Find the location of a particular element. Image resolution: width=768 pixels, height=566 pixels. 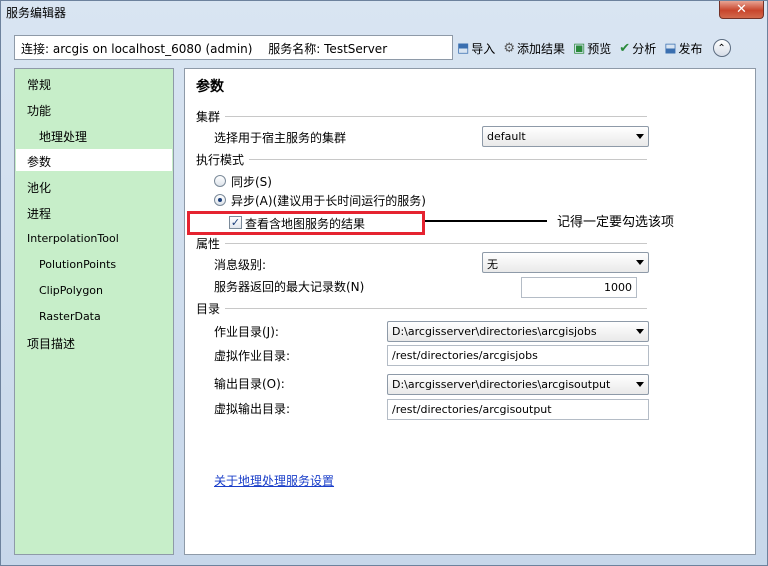

output-dir-label: 输出目录(O): is located at coordinates (249, 384).